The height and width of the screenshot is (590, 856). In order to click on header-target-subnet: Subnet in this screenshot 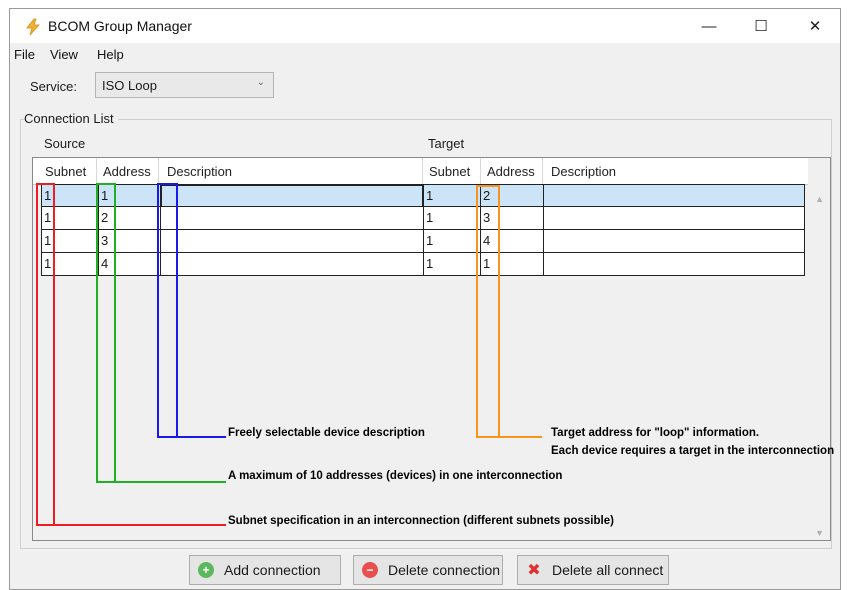, I will do `click(449, 171)`.